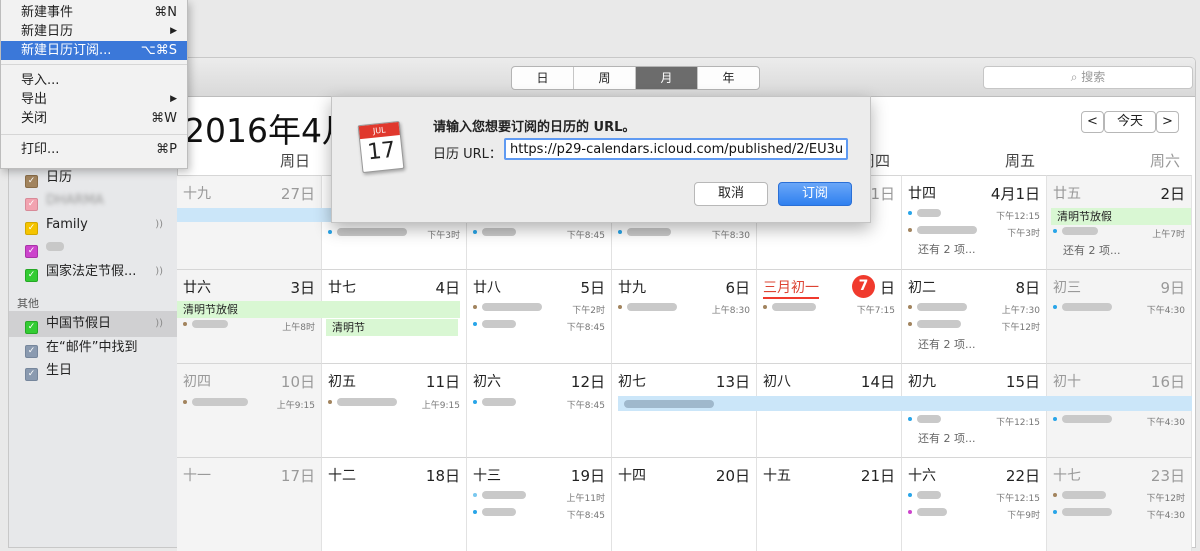 The image size is (1200, 551). Describe the element at coordinates (394, 504) in the screenshot. I see `day-cell: 十二 18日` at that location.